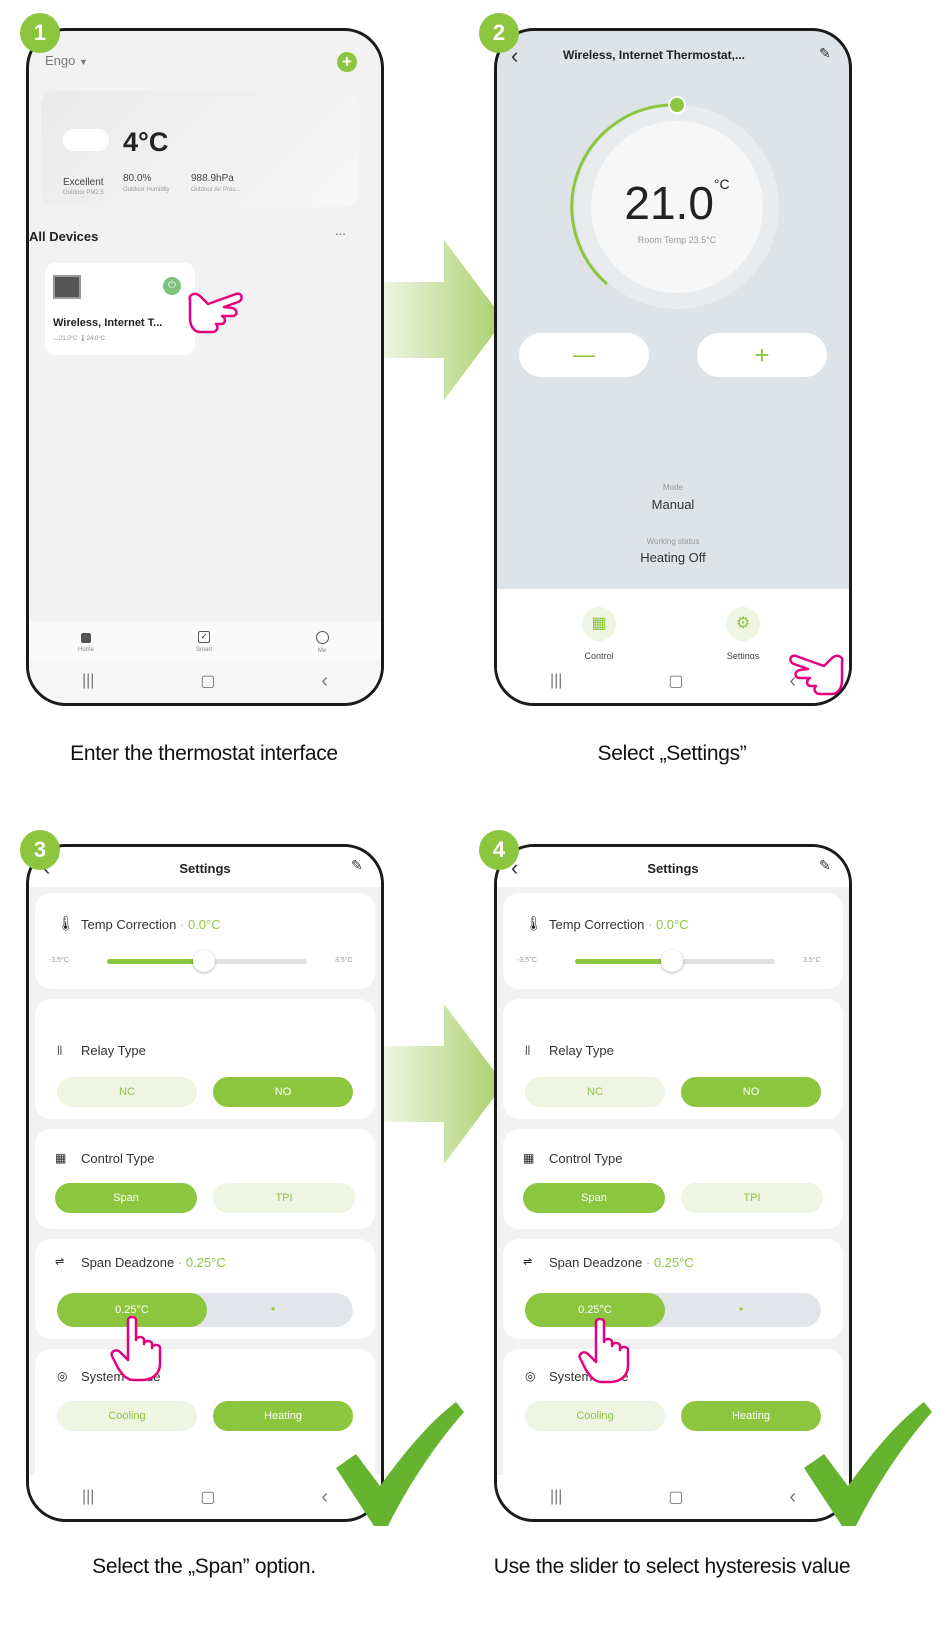  I want to click on tab-smart: ✓ Smart, so click(204, 642).